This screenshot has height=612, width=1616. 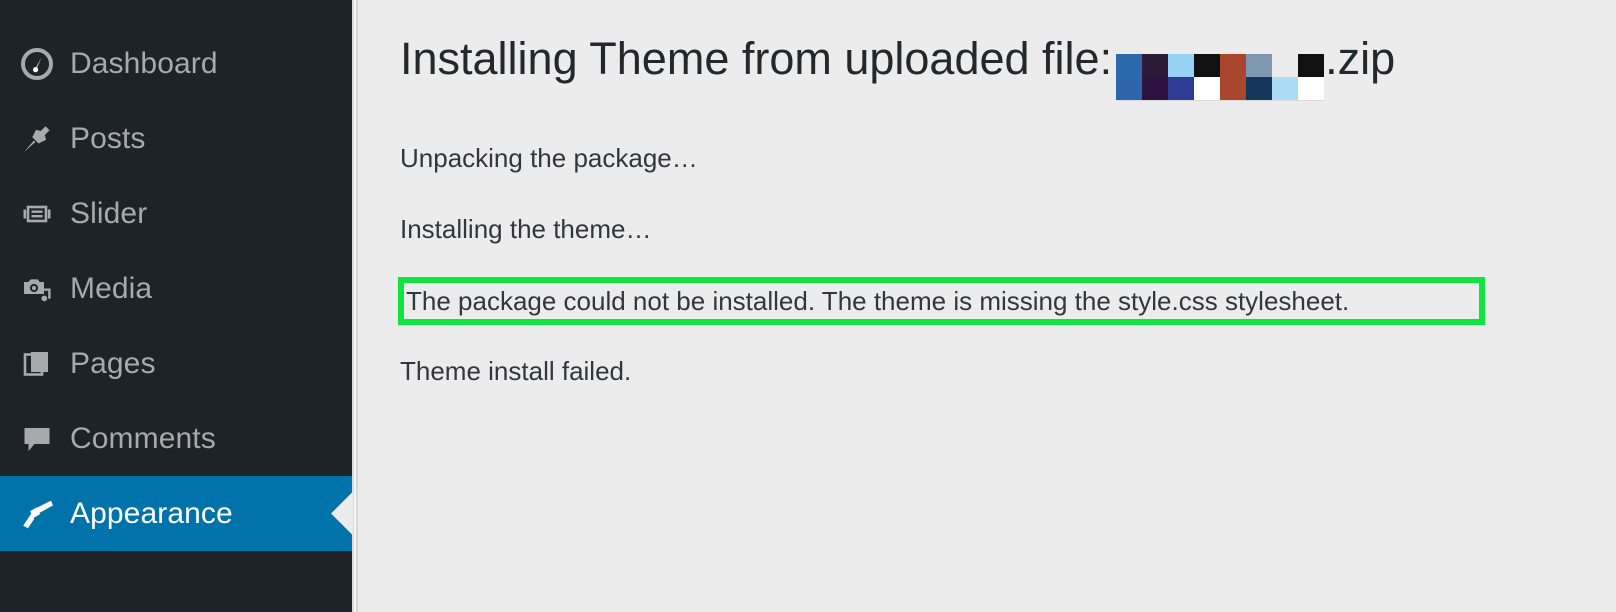 What do you see at coordinates (37, 139) in the screenshot?
I see `pin-icon` at bounding box center [37, 139].